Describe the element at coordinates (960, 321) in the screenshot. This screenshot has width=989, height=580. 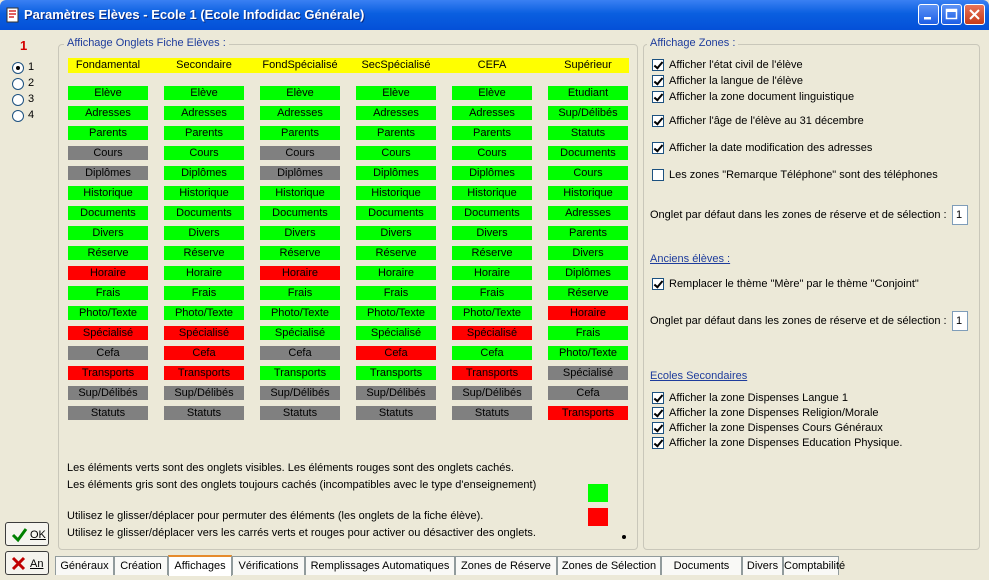
I see `onglet-default-input-2: 1` at that location.